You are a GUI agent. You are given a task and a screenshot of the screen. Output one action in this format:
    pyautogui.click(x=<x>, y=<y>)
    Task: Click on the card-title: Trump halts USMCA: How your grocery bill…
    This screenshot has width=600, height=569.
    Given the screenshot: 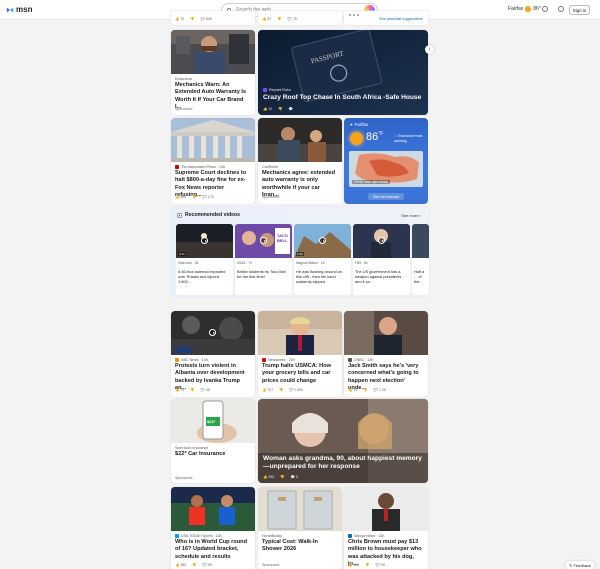 What is the action you would take?
    pyautogui.click(x=300, y=374)
    